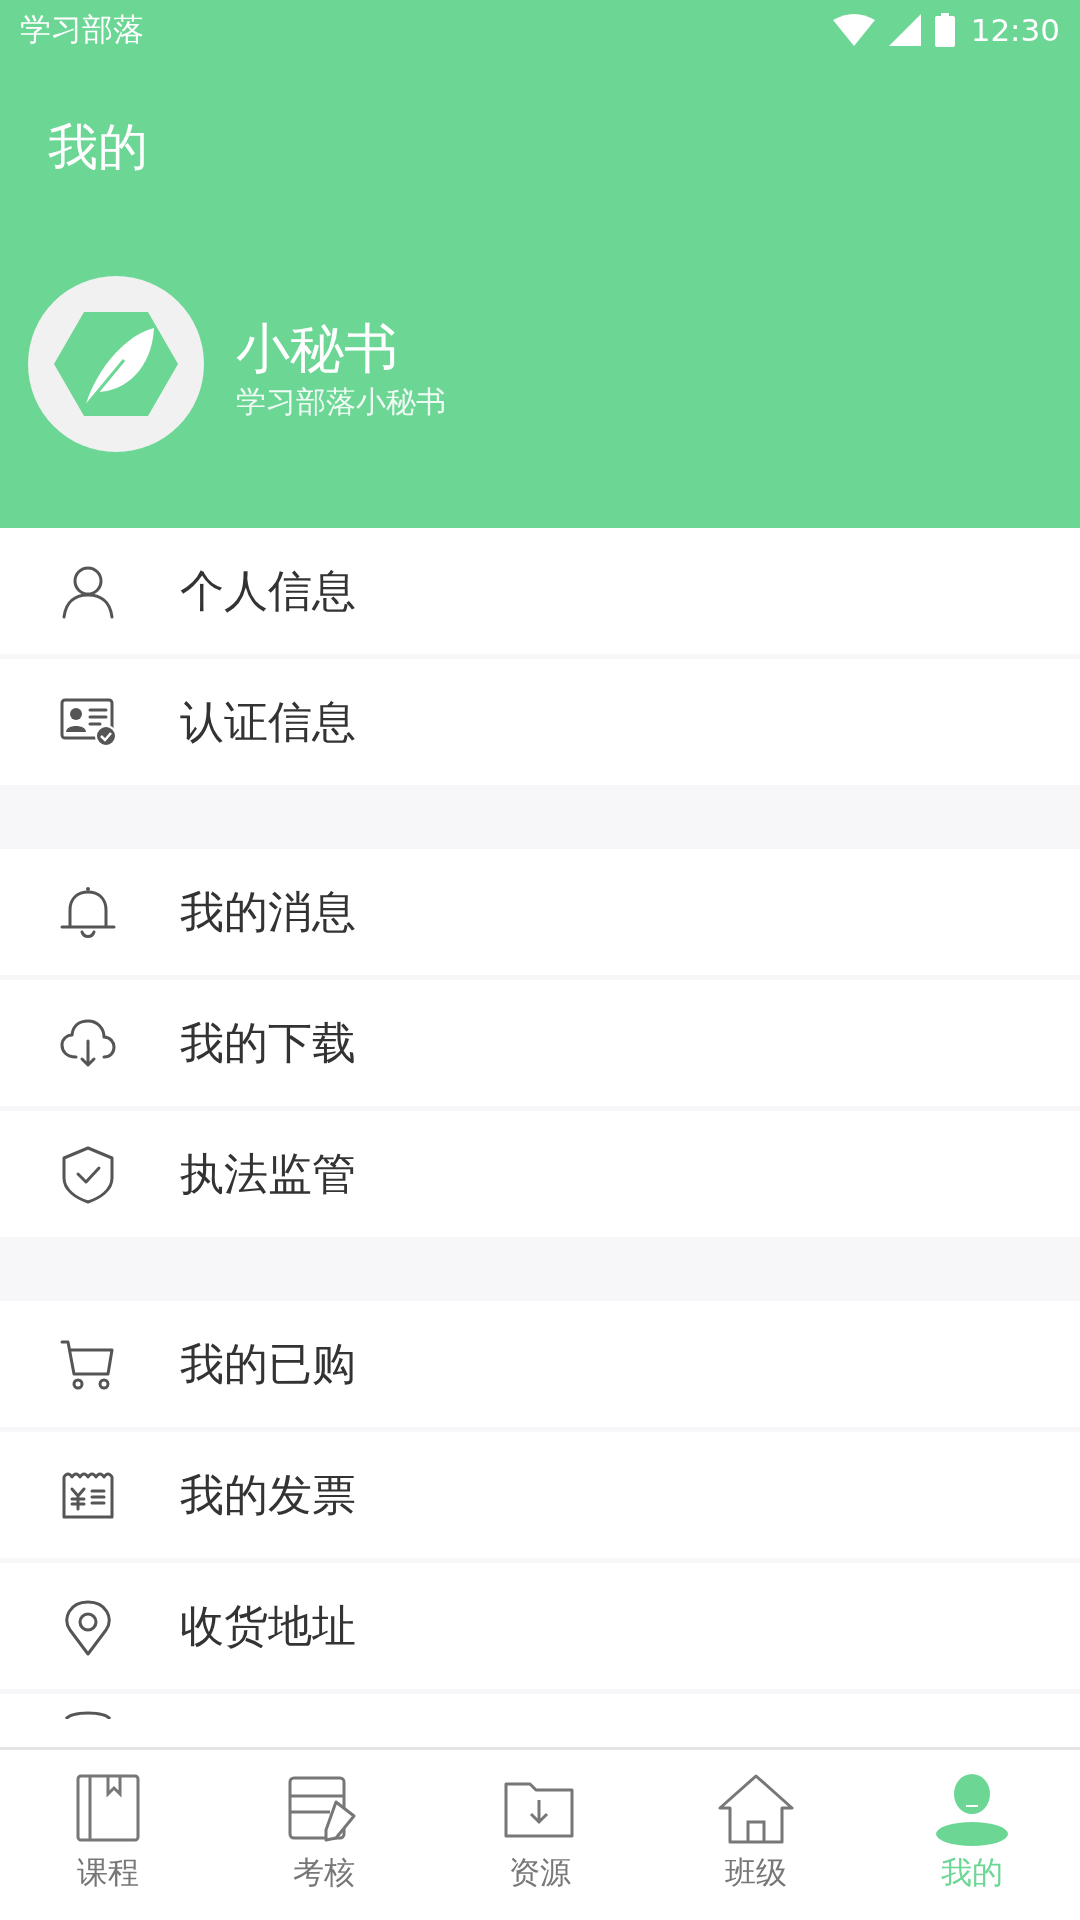 This screenshot has height=1920, width=1080. What do you see at coordinates (324, 1835) in the screenshot?
I see `tab: 考核` at bounding box center [324, 1835].